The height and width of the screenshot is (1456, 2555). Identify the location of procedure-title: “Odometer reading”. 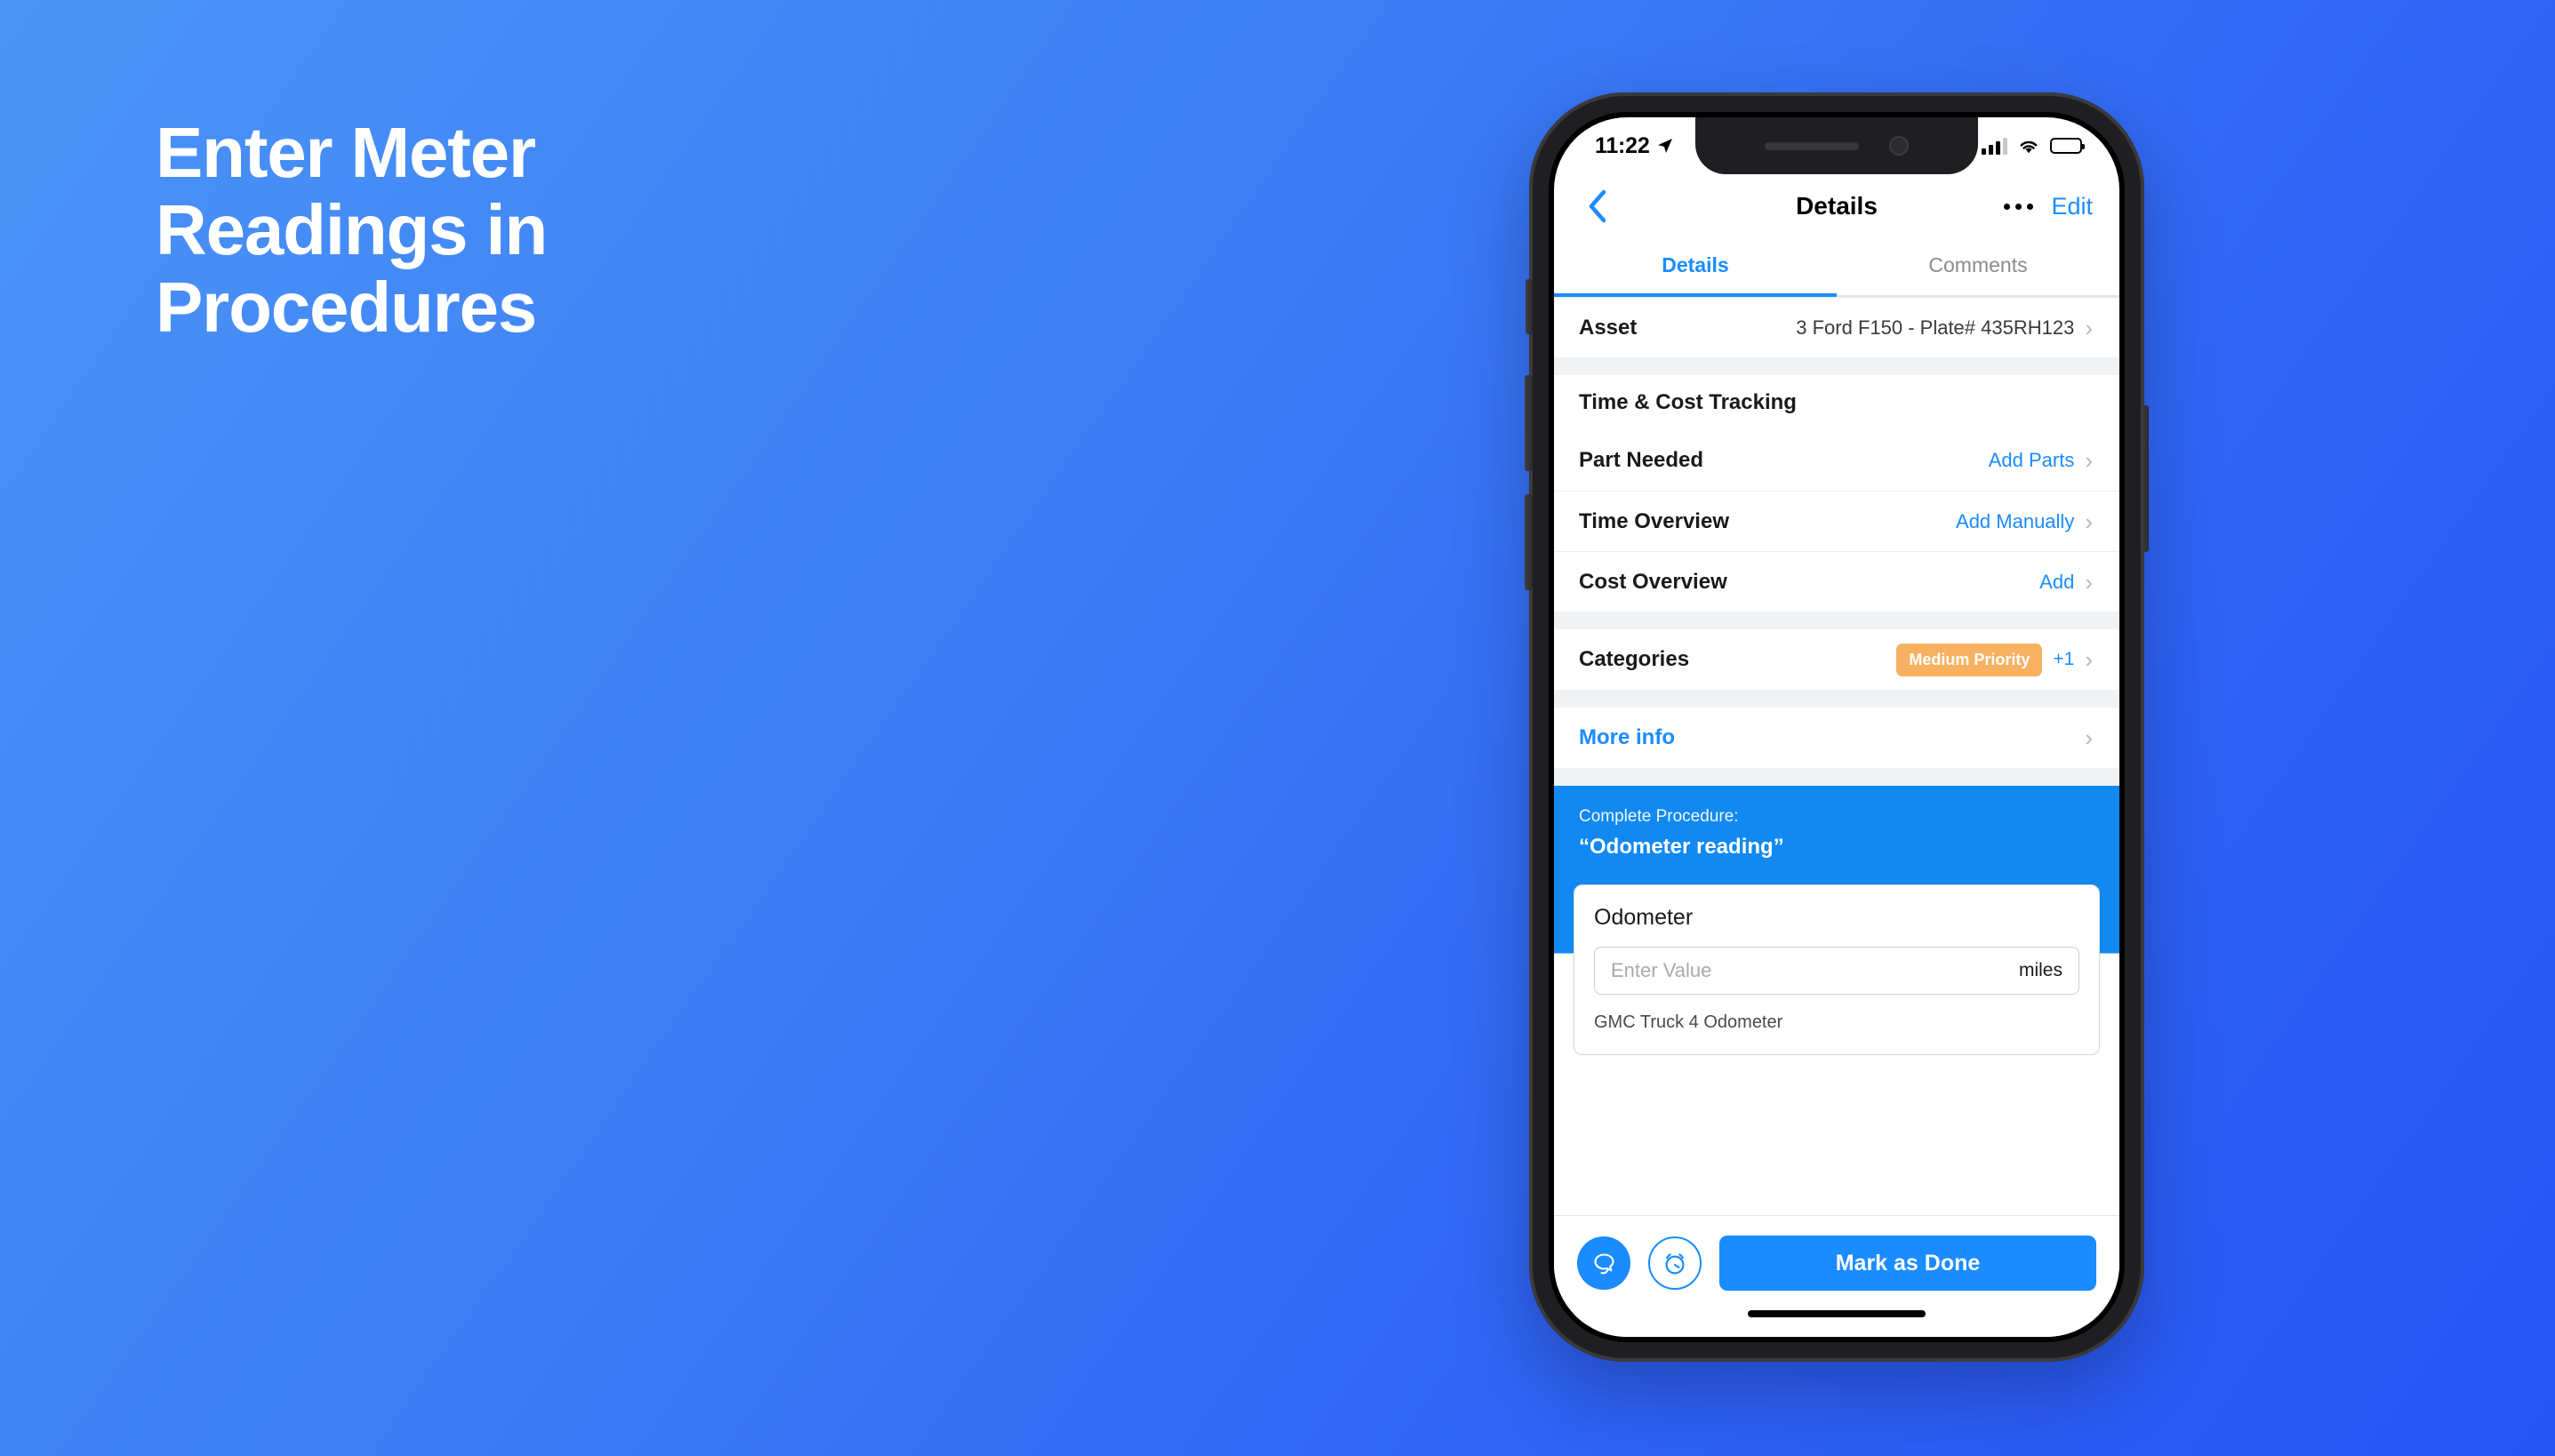
(1681, 847).